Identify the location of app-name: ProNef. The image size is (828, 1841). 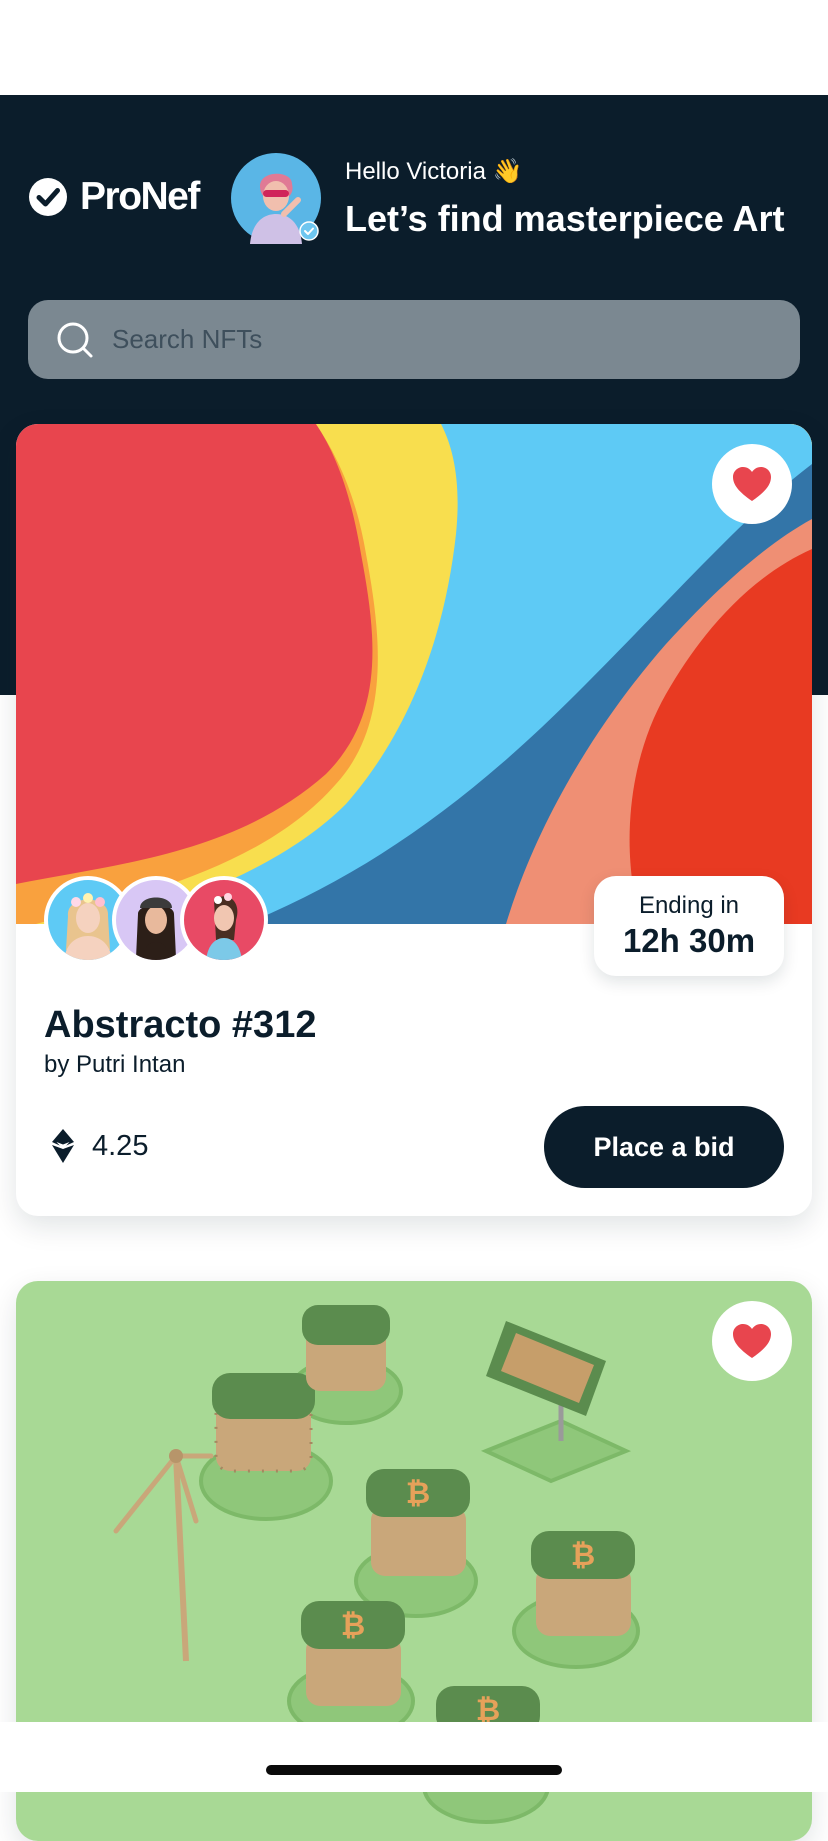
(140, 196).